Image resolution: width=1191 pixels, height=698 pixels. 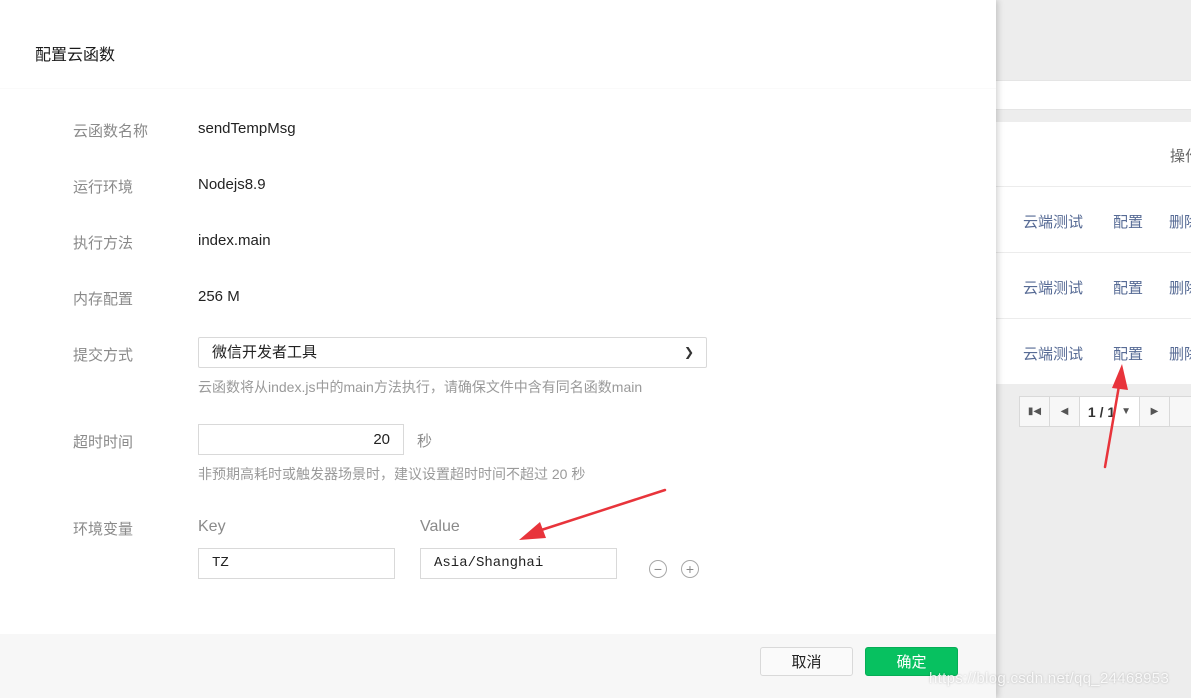 What do you see at coordinates (1155, 411) in the screenshot?
I see `next-page-icon: ▶` at bounding box center [1155, 411].